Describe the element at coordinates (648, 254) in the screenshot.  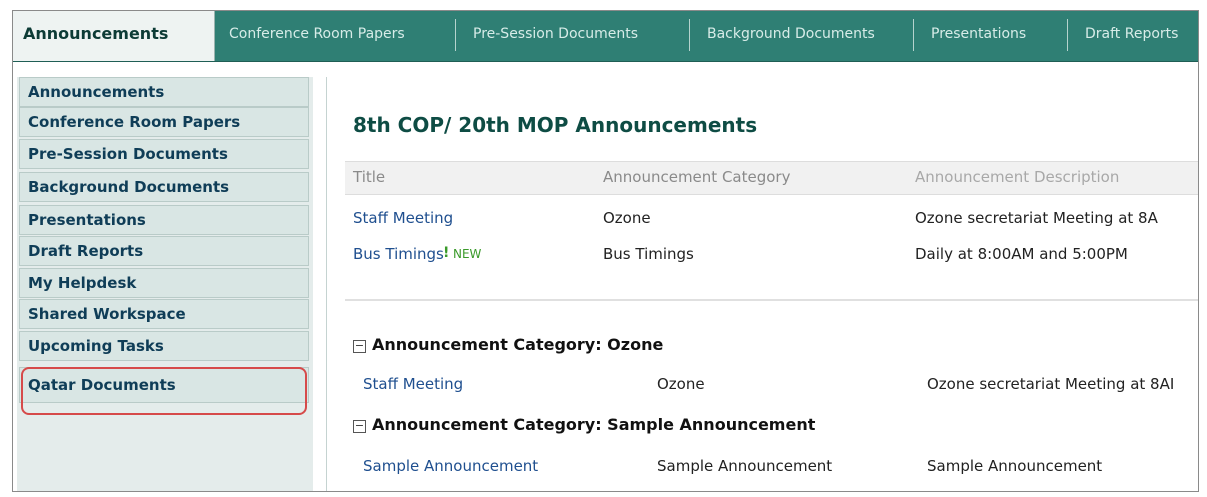
I see `row-category: Bus Timings` at that location.